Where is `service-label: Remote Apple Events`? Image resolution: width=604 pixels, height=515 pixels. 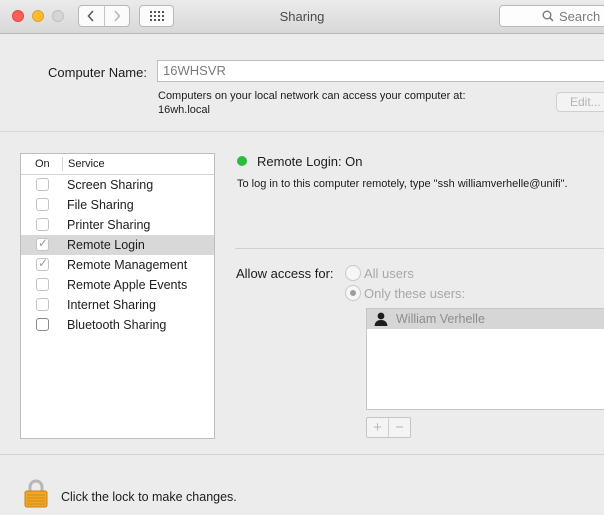
service-label: Remote Apple Events is located at coordinates (127, 285).